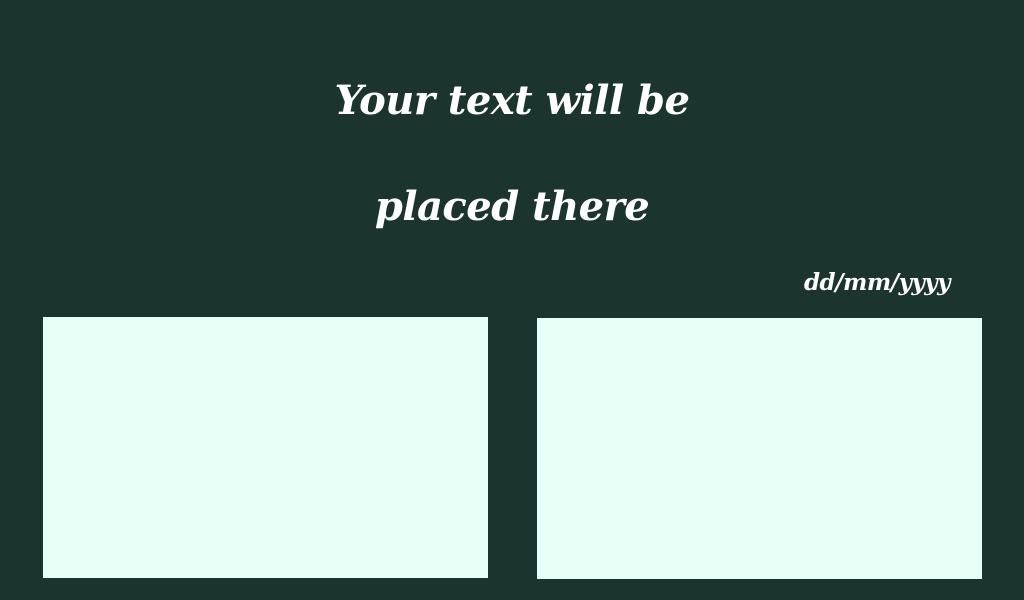 The width and height of the screenshot is (1024, 600). I want to click on headline-line-1: Your text will be, so click(512, 100).